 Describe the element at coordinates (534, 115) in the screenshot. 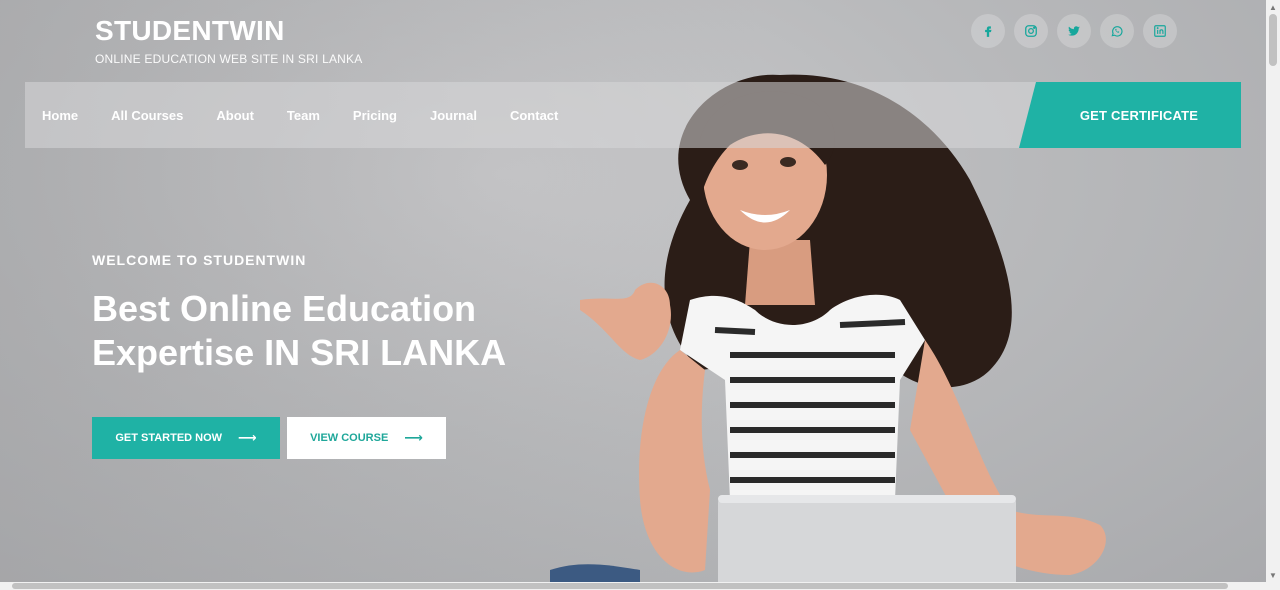

I see `nav-item-contact: Contact` at that location.